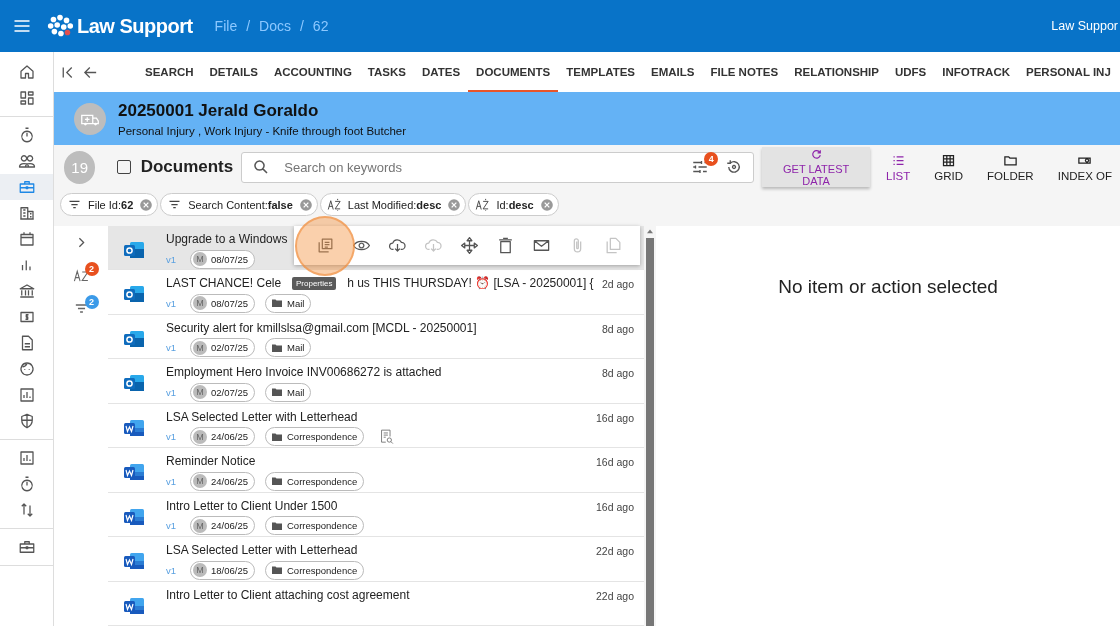 The height and width of the screenshot is (626, 1120). Describe the element at coordinates (700, 167) in the screenshot. I see `filter-sliders-icon` at that location.